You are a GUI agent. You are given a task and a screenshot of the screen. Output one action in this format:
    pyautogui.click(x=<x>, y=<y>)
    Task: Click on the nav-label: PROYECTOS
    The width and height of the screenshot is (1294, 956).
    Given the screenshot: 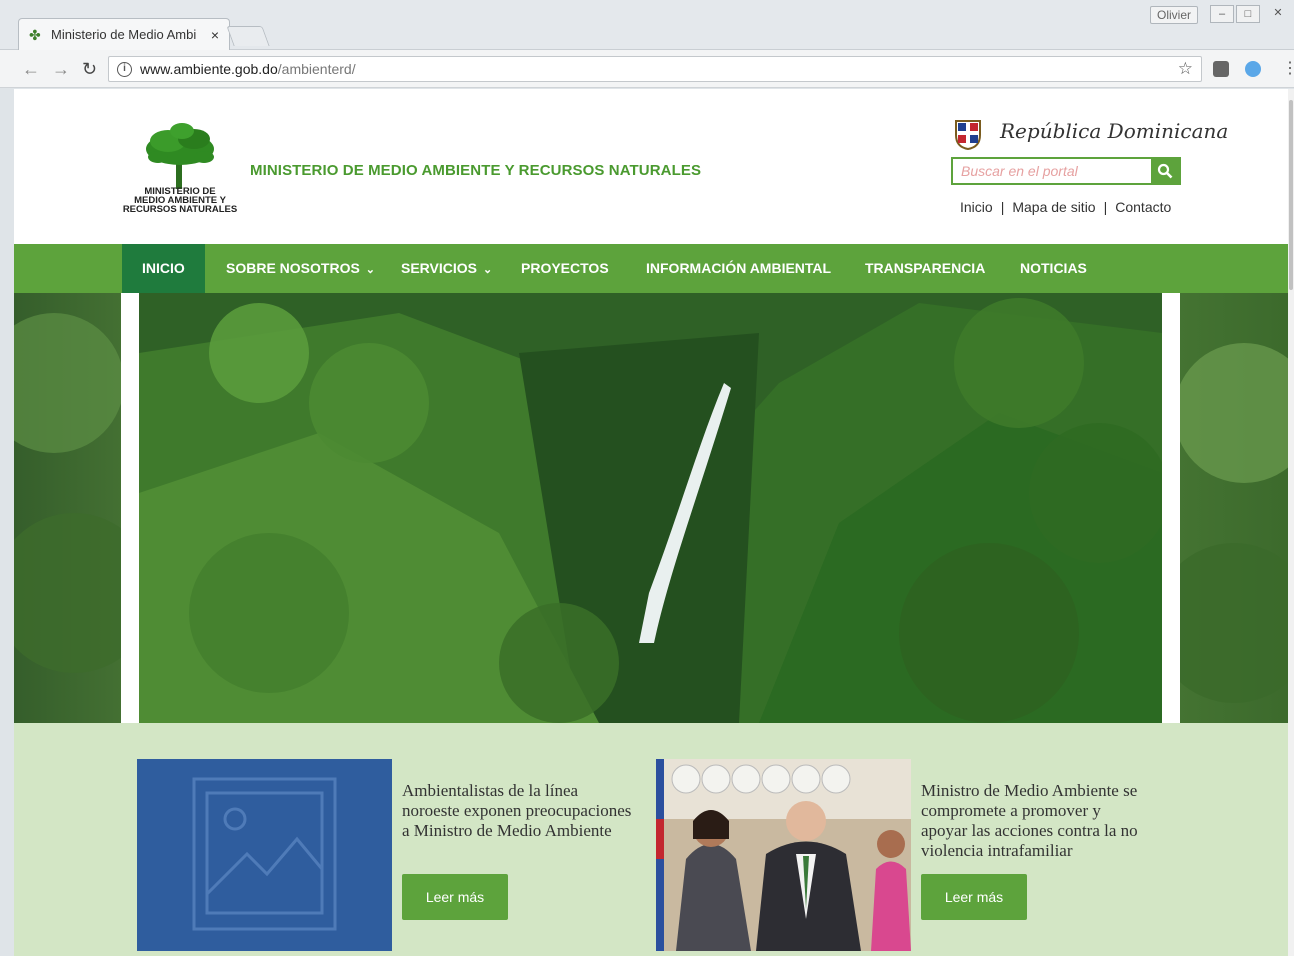 What is the action you would take?
    pyautogui.click(x=565, y=268)
    